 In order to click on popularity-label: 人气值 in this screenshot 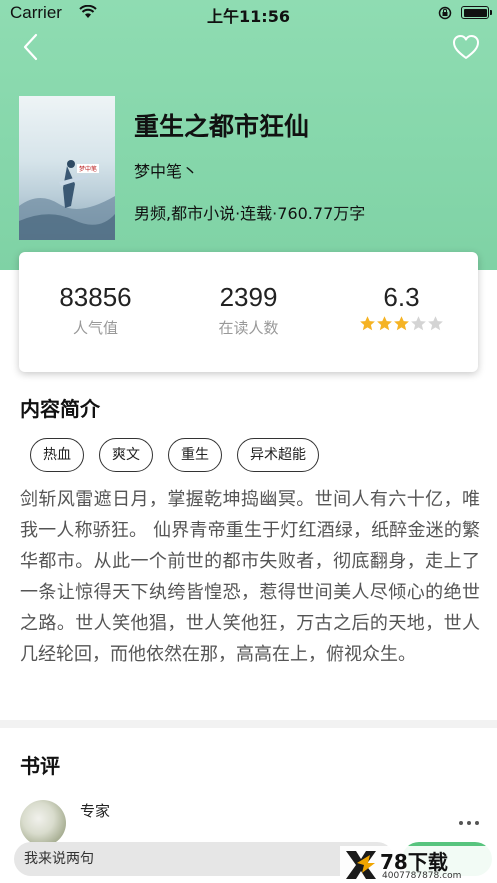, I will do `click(95, 328)`.